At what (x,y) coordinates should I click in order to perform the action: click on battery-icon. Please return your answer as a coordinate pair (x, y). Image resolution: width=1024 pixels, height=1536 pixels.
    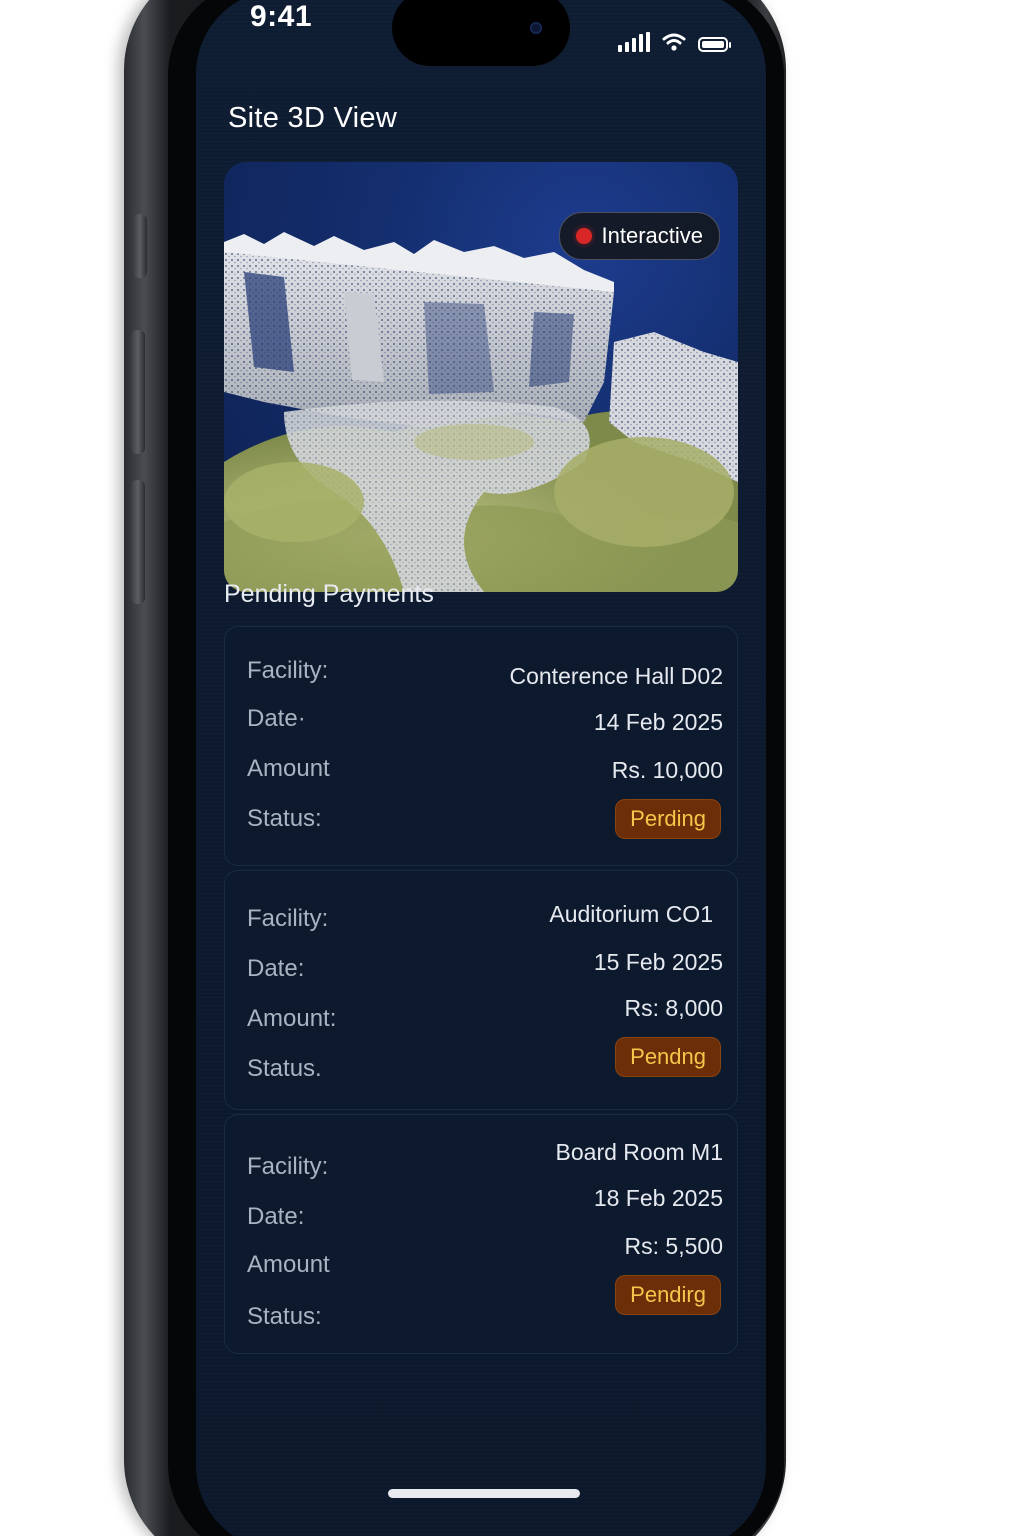
    Looking at the image, I should click on (714, 44).